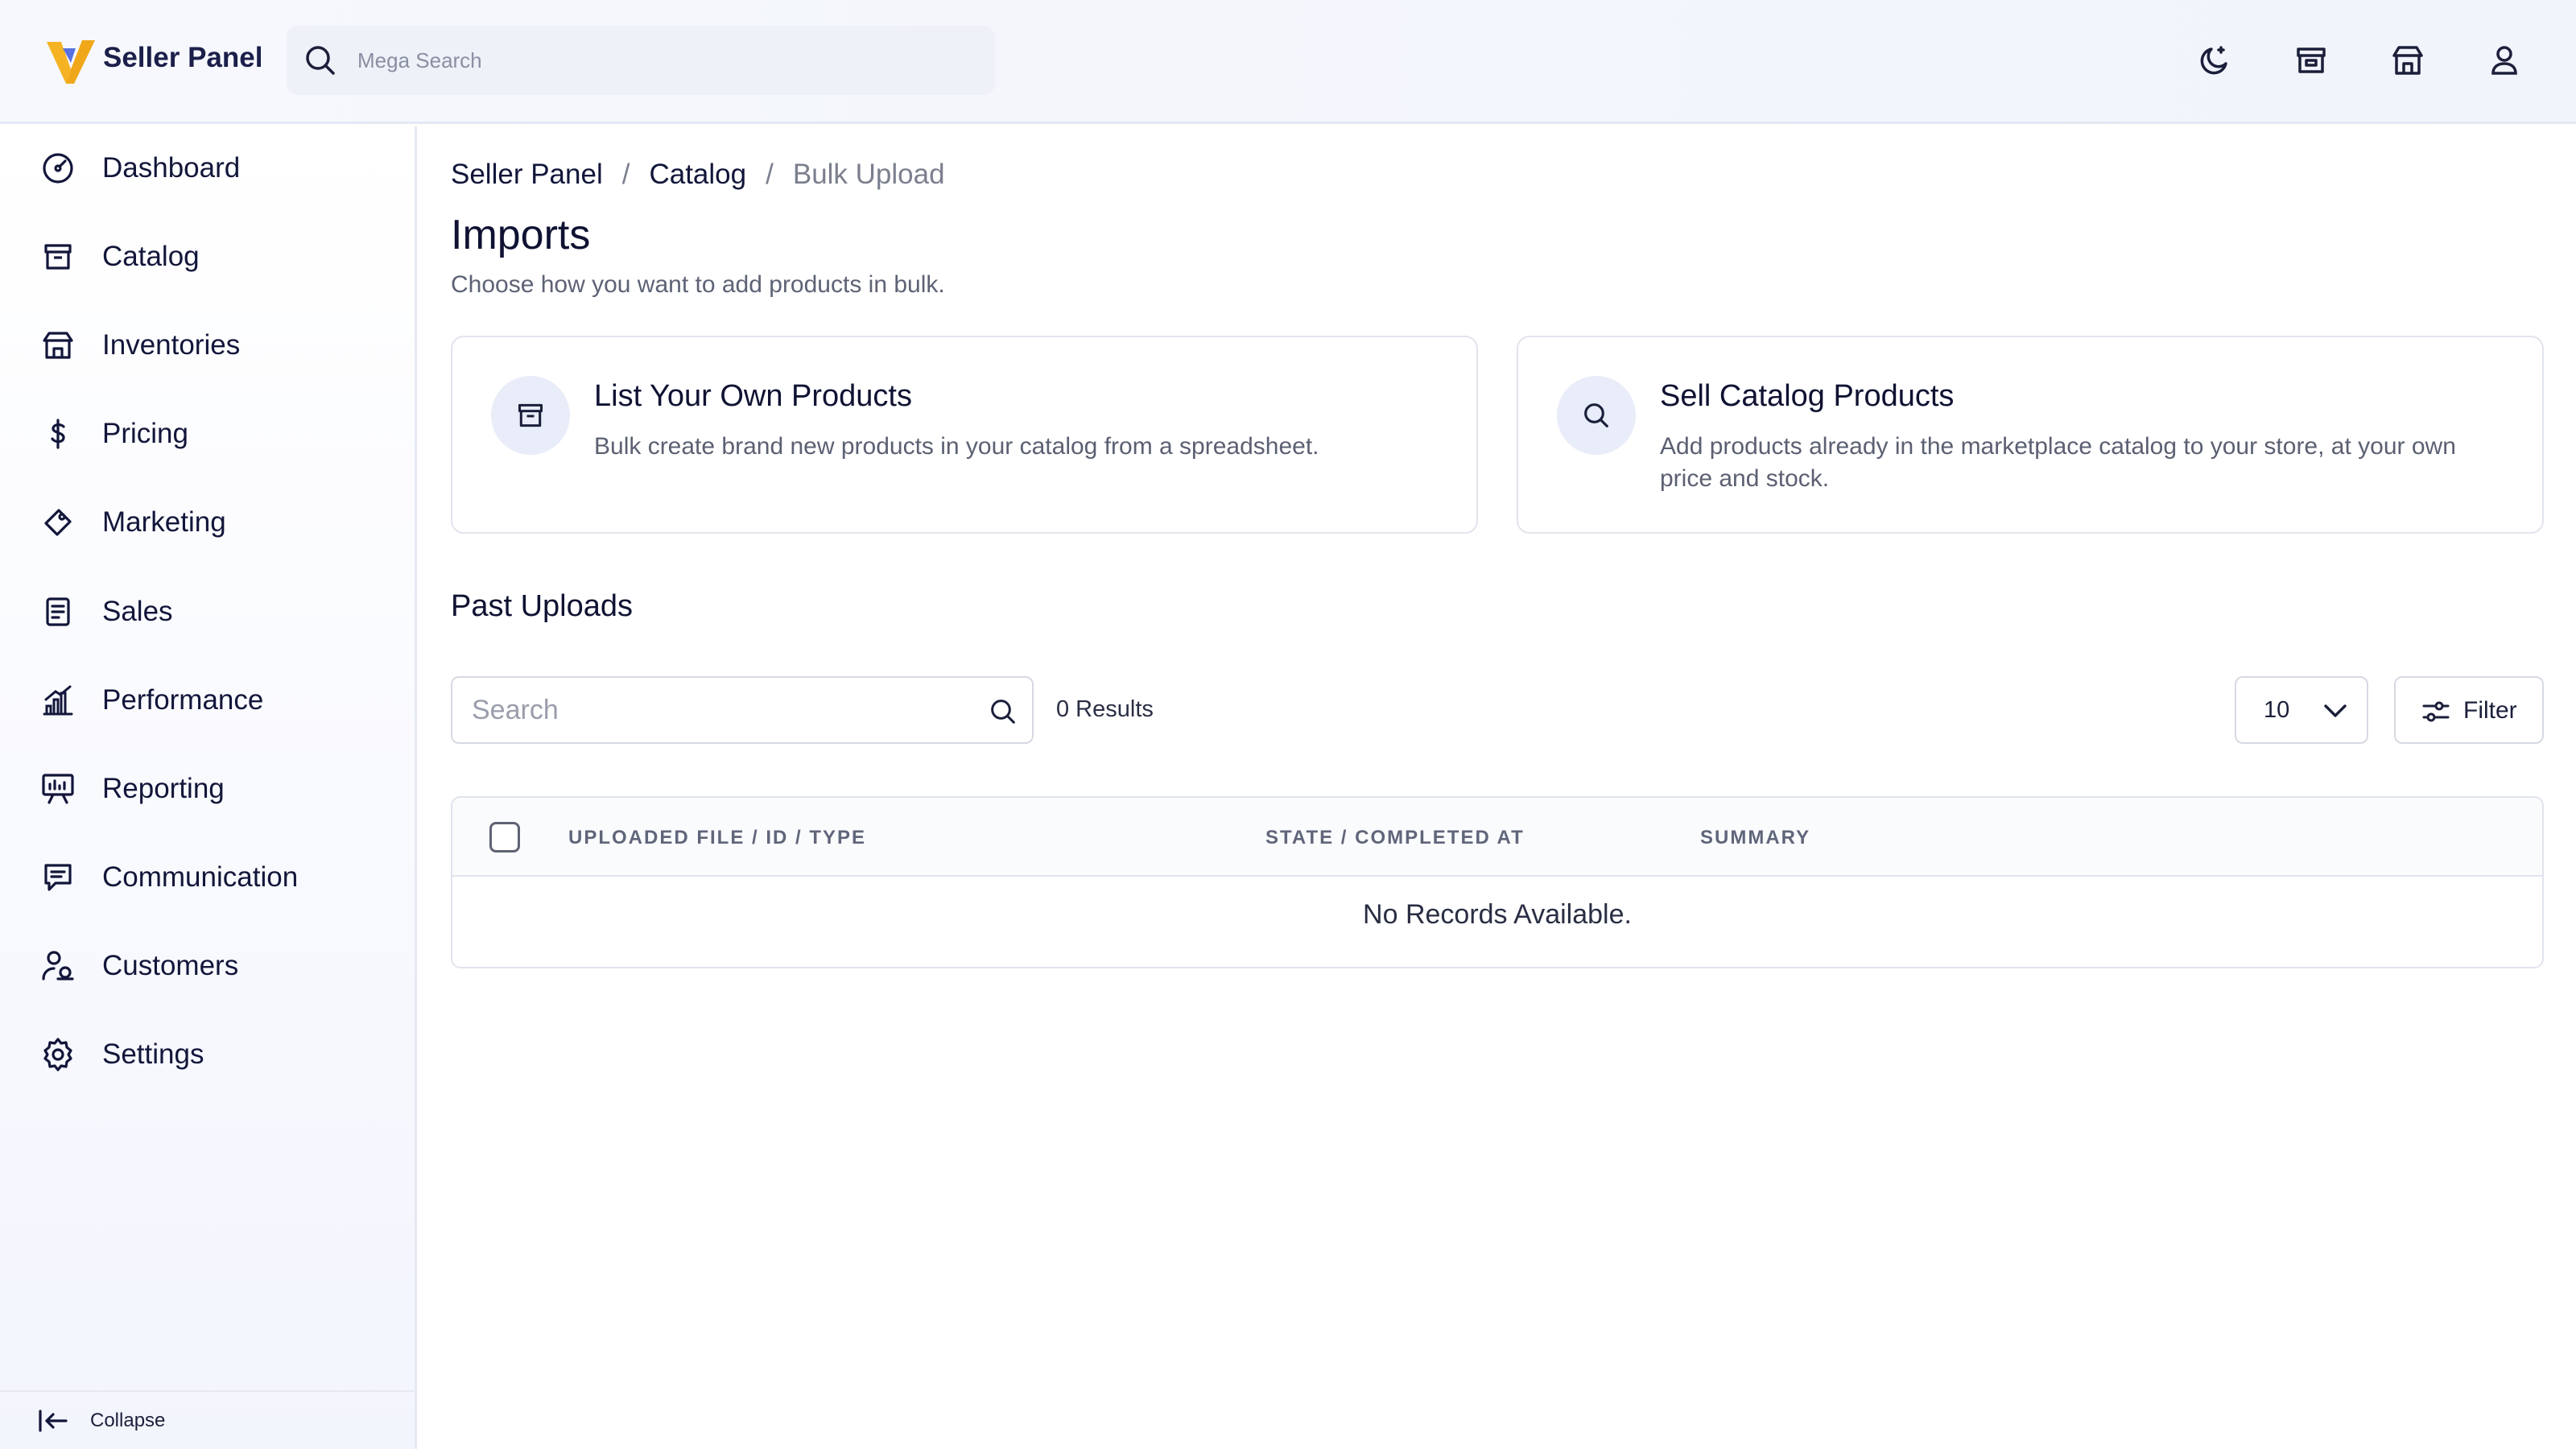 This screenshot has height=1449, width=2576. Describe the element at coordinates (58, 522) in the screenshot. I see `megaphone-icon` at that location.